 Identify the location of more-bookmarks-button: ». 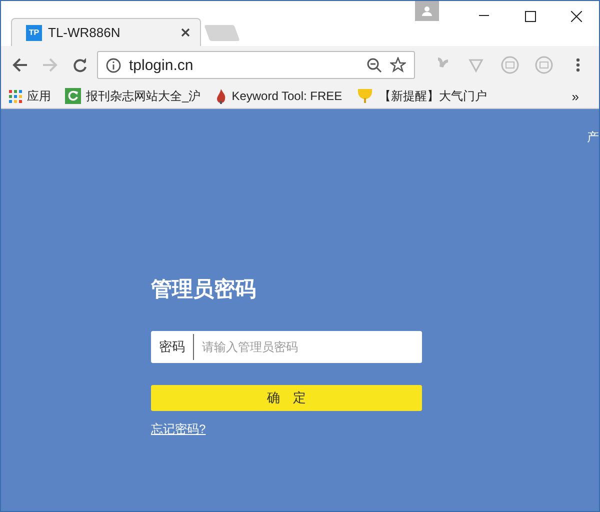
(575, 96).